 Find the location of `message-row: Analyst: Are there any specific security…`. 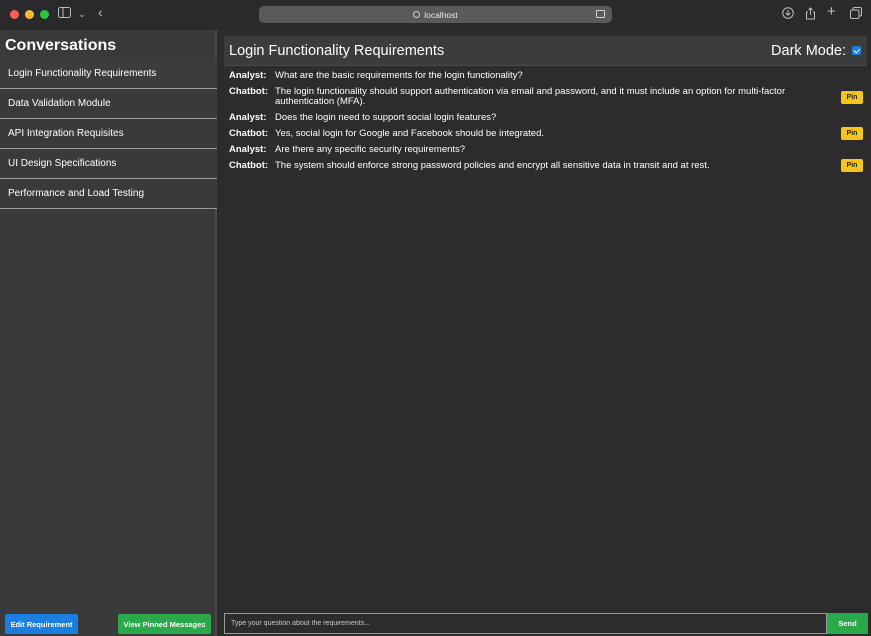

message-row: Analyst: Are there any specific security… is located at coordinates (546, 150).